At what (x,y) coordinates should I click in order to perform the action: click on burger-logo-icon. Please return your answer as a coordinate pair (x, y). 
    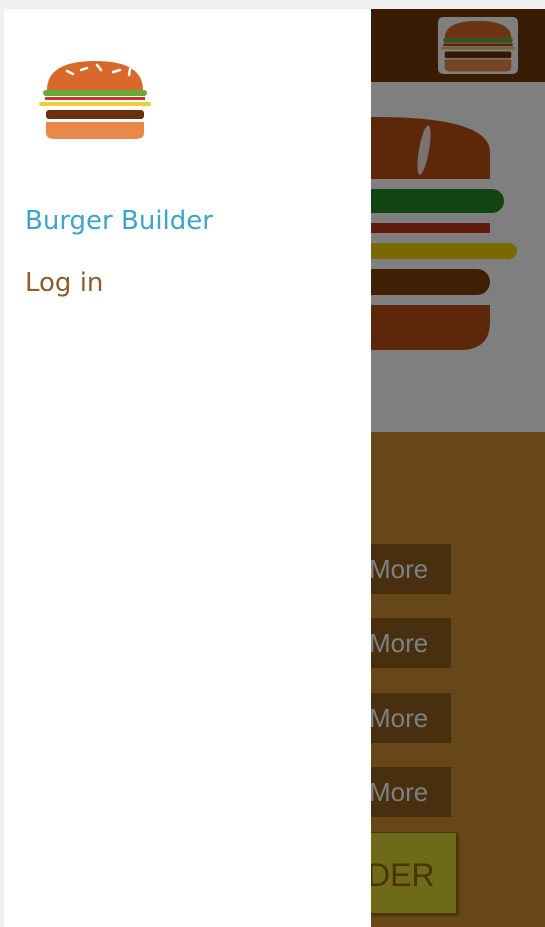
    Looking at the image, I should click on (95, 100).